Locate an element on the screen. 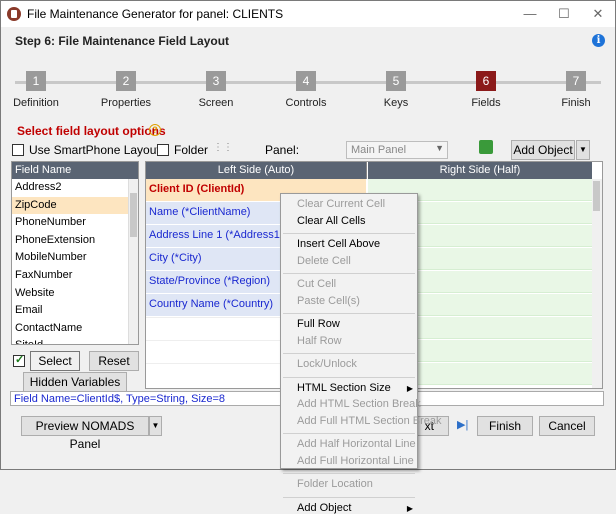 This screenshot has width=616, height=514. menu-item-lock-unlock: Lock/Unlock is located at coordinates (327, 364).